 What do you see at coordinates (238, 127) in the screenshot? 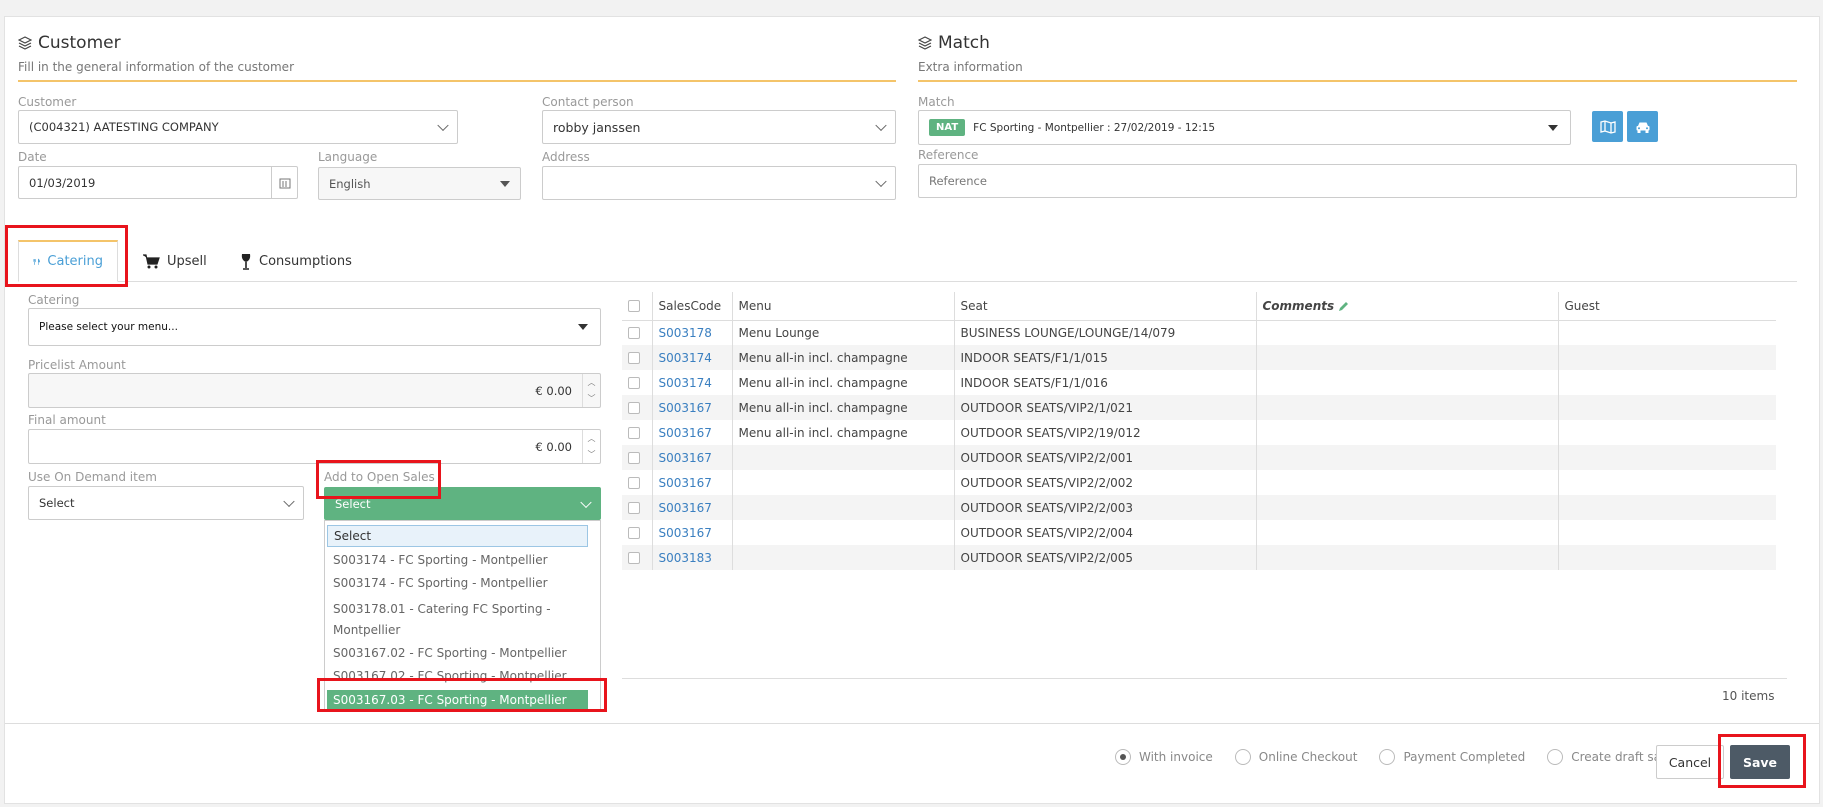
I see `customer-select: (C004321) AATESTING COMPANY` at bounding box center [238, 127].